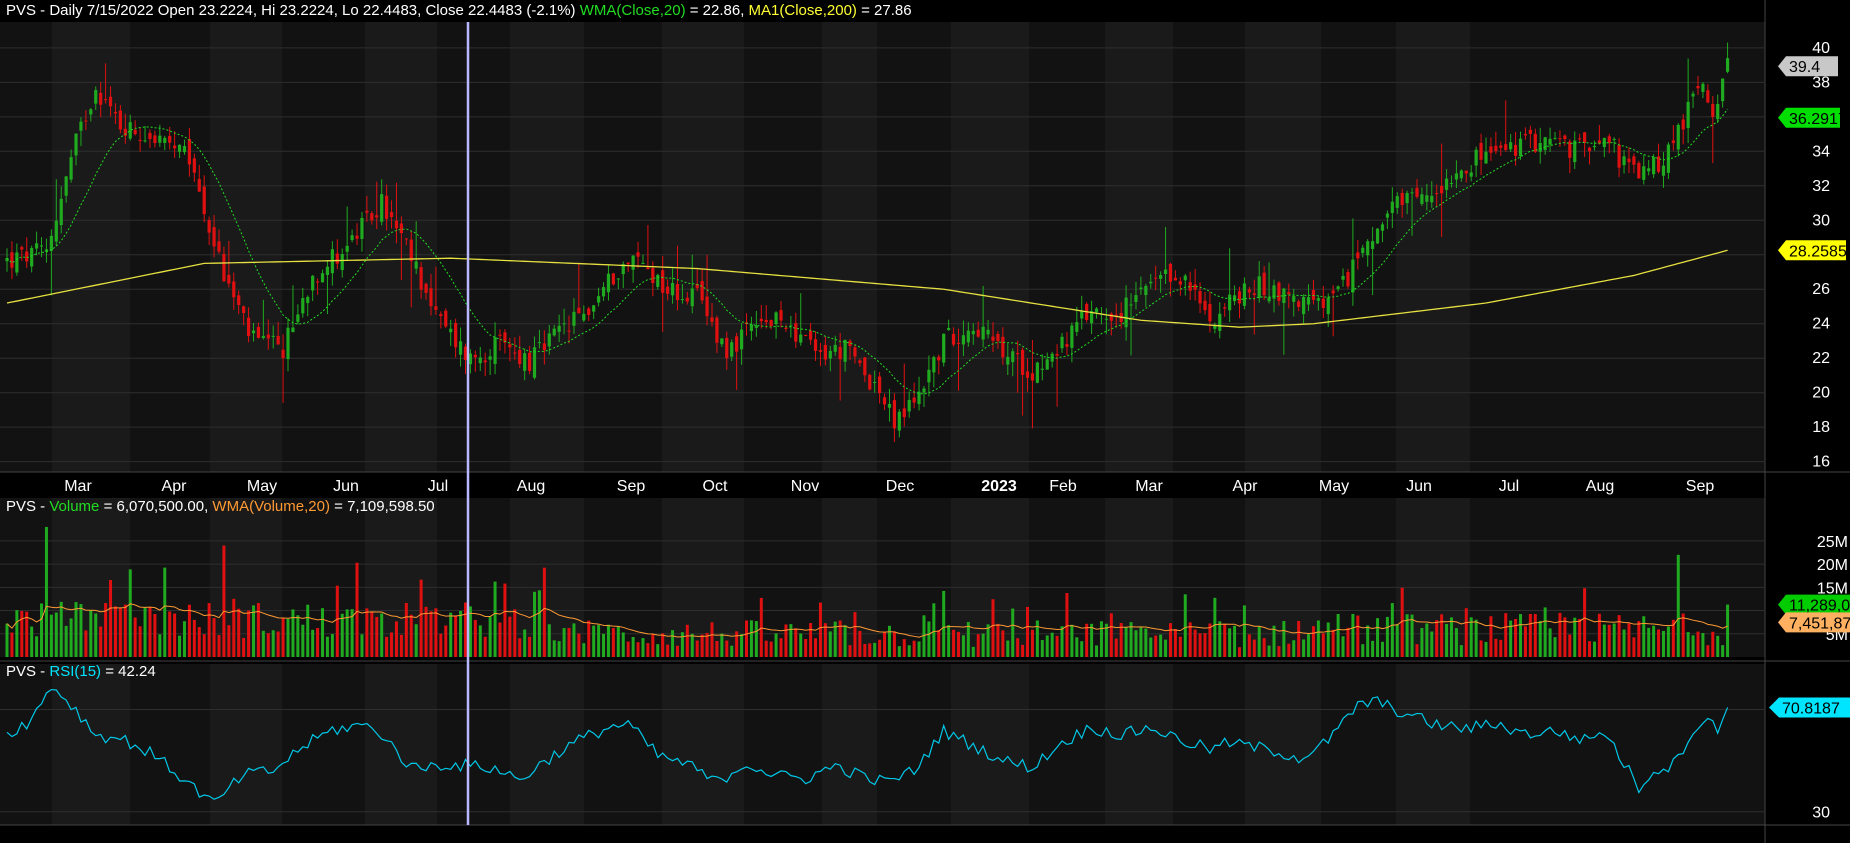 This screenshot has height=843, width=1850. I want to click on price-tick-label: 24, so click(1821, 324).